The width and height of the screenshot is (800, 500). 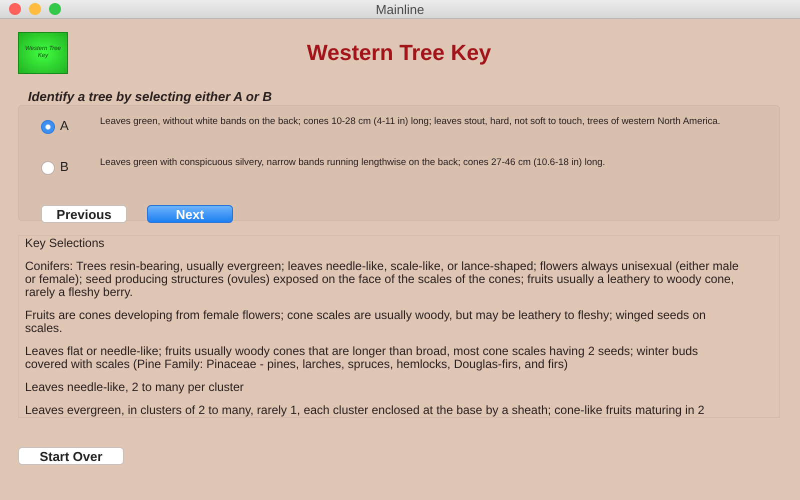 I want to click on selection-paragraph: Leaves needle-like, 2 to many per cluster, so click(x=135, y=387).